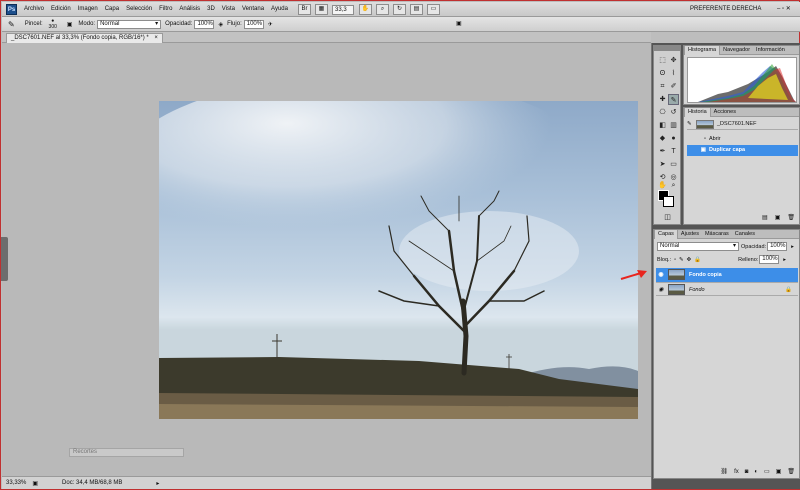 The height and width of the screenshot is (490, 800). Describe the element at coordinates (736, 472) in the screenshot. I see `layer-style-icon: fx` at that location.